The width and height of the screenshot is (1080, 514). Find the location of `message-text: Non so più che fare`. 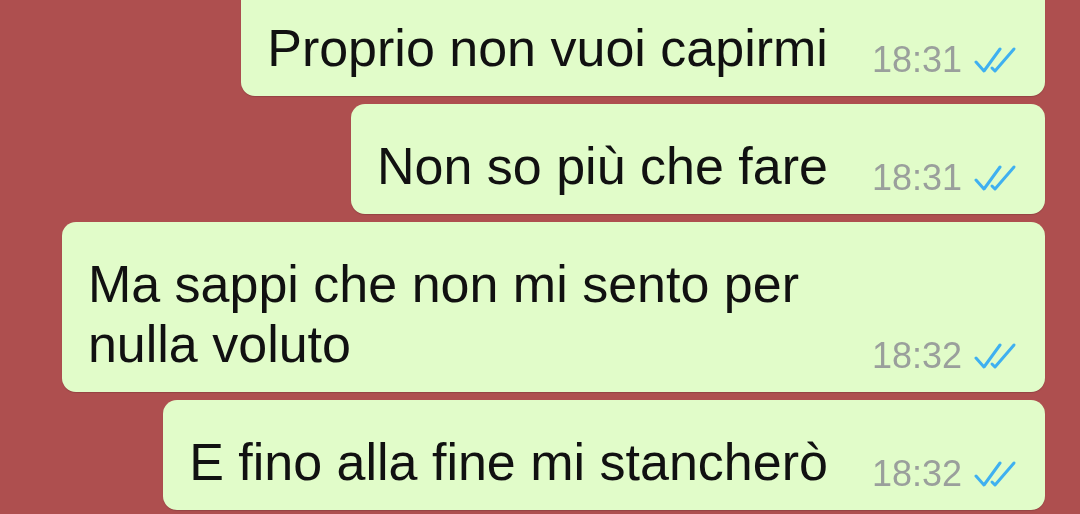

message-text: Non so più che fare is located at coordinates (602, 166).